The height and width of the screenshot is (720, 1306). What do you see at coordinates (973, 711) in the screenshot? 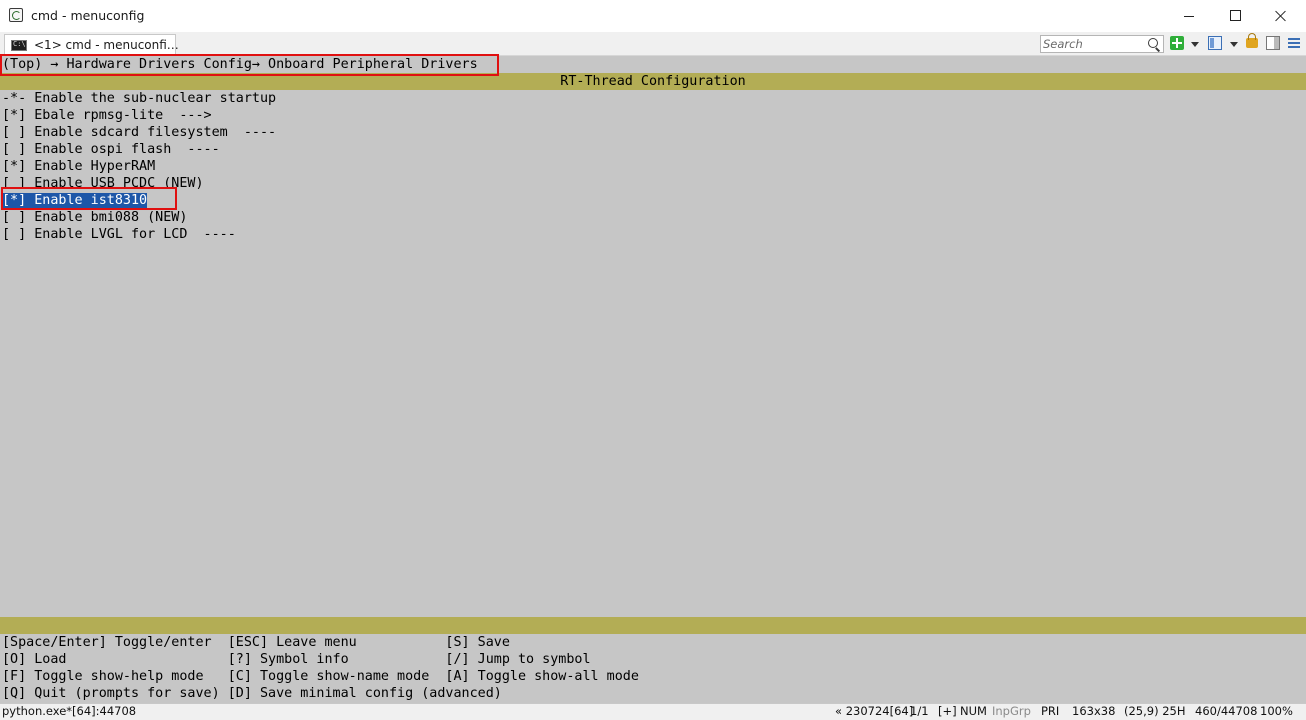
I see `status-num: NUM` at bounding box center [973, 711].